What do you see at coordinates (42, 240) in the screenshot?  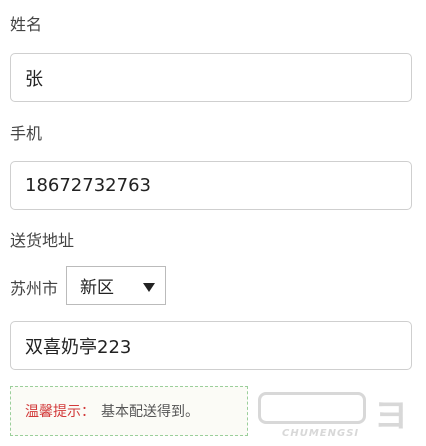 I see `address-label: 送货地址` at bounding box center [42, 240].